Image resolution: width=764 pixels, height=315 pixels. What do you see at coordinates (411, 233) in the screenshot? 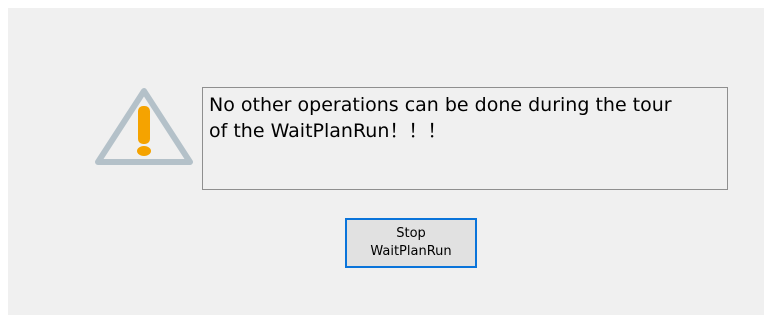
I see `stop-button-label-line1: Stop` at bounding box center [411, 233].